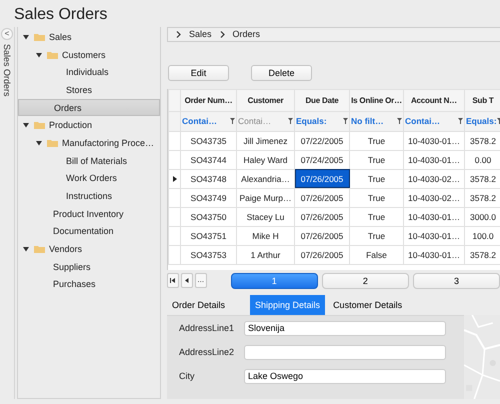  Describe the element at coordinates (208, 160) in the screenshot. I see `table-cell: SO43744` at that location.